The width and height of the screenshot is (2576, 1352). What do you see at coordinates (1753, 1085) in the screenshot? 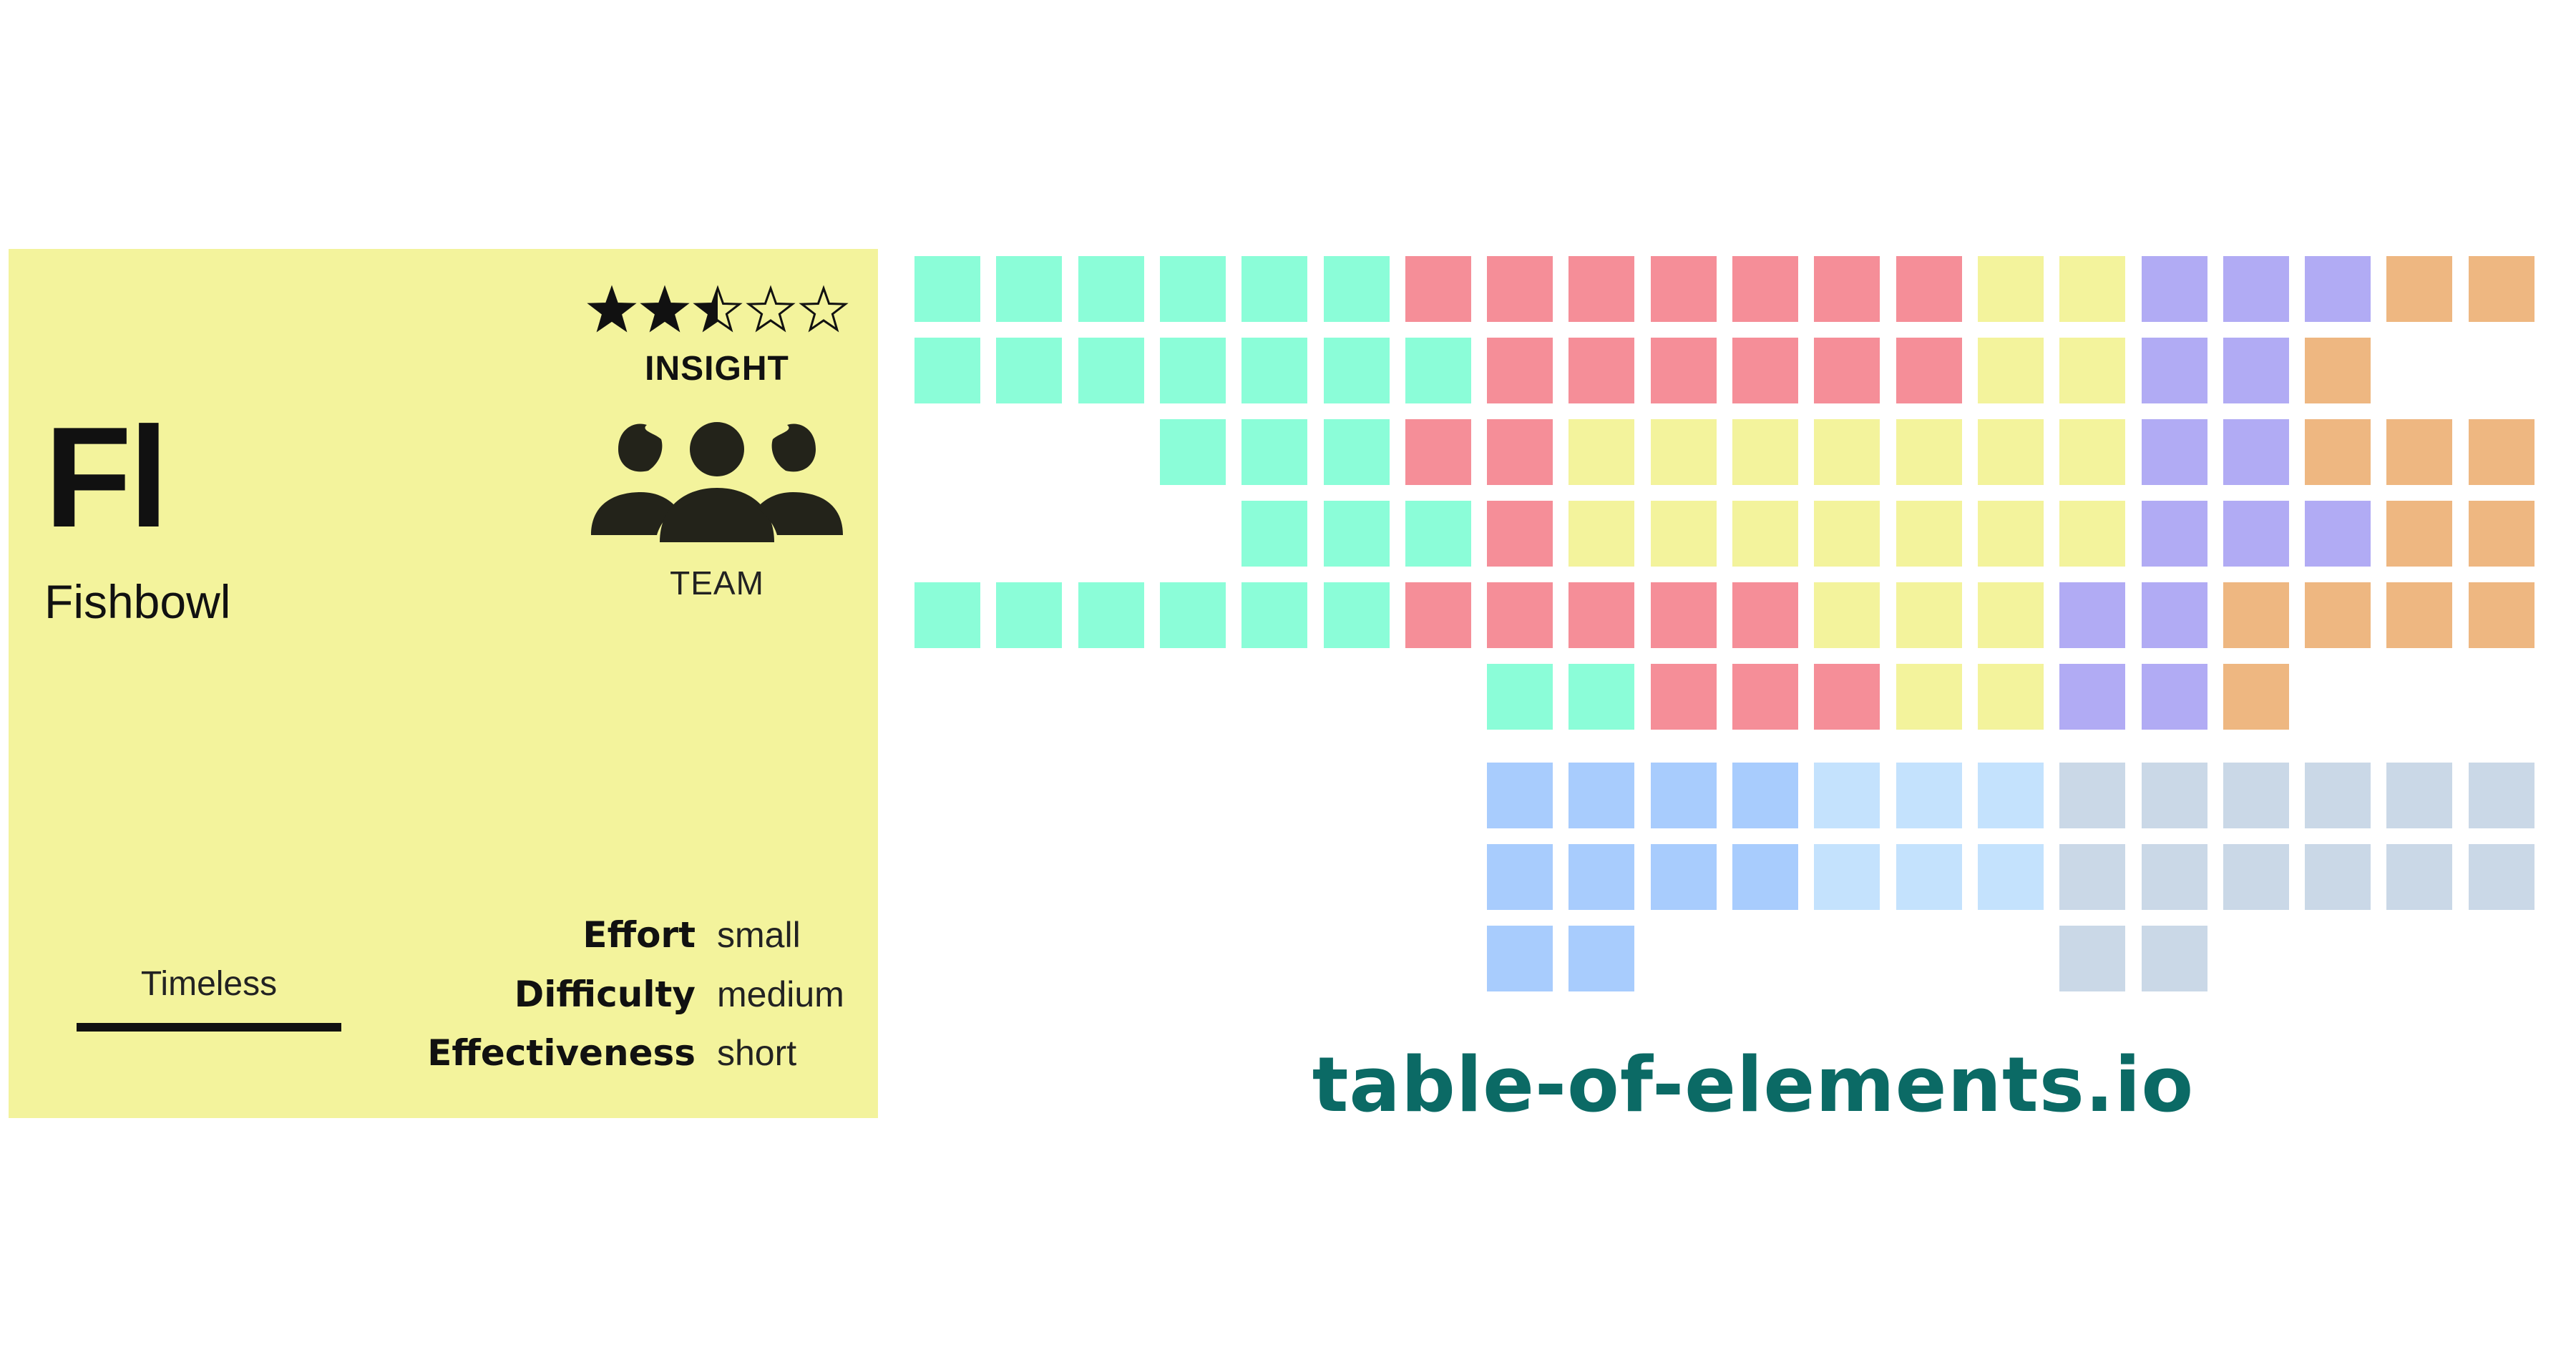
I see `site-url: table-of-elements.io` at bounding box center [1753, 1085].